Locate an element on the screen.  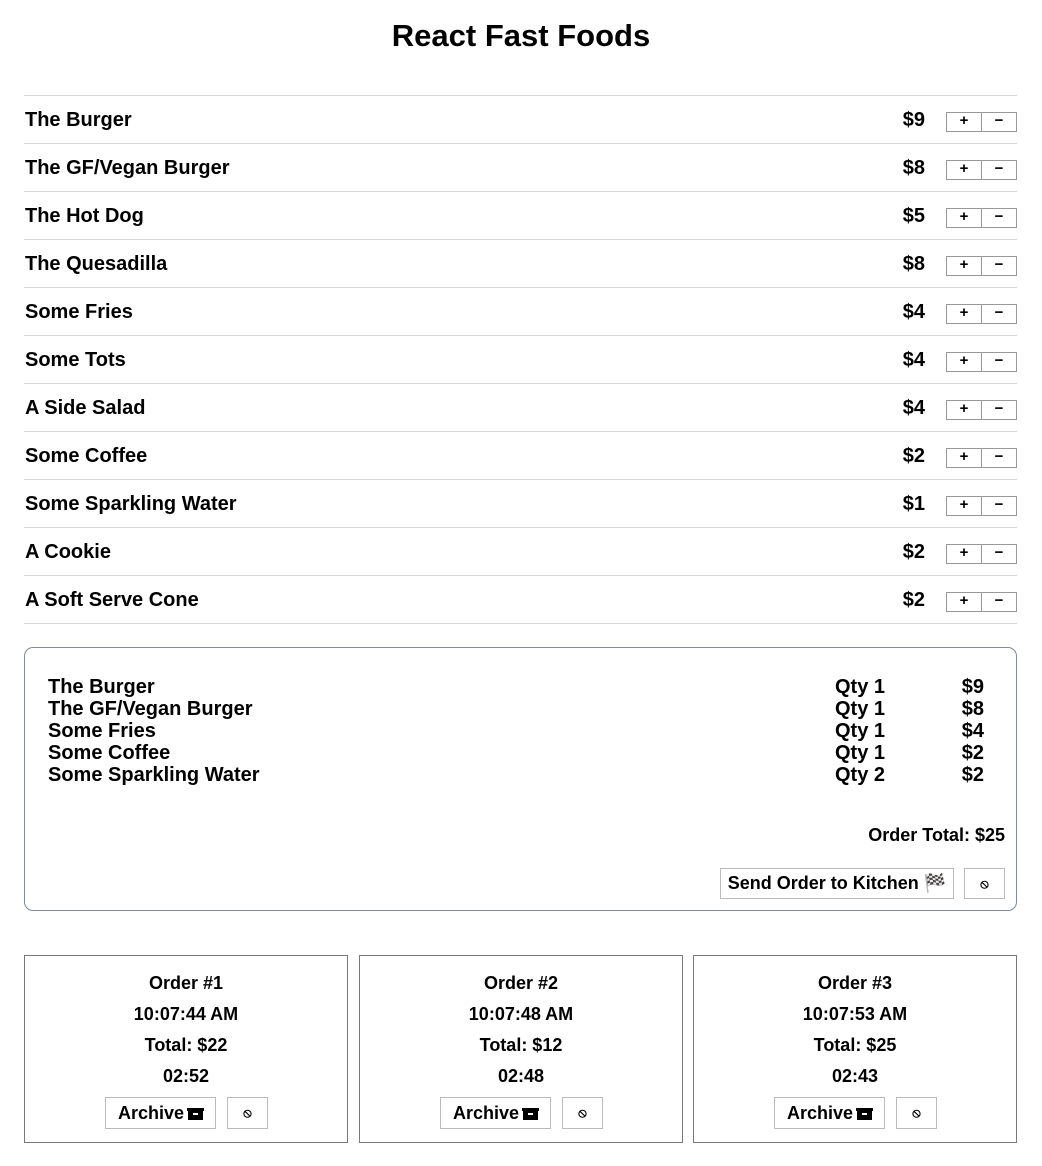
menu-item: The GF/Vegan Burger $8 + − is located at coordinates (520, 168).